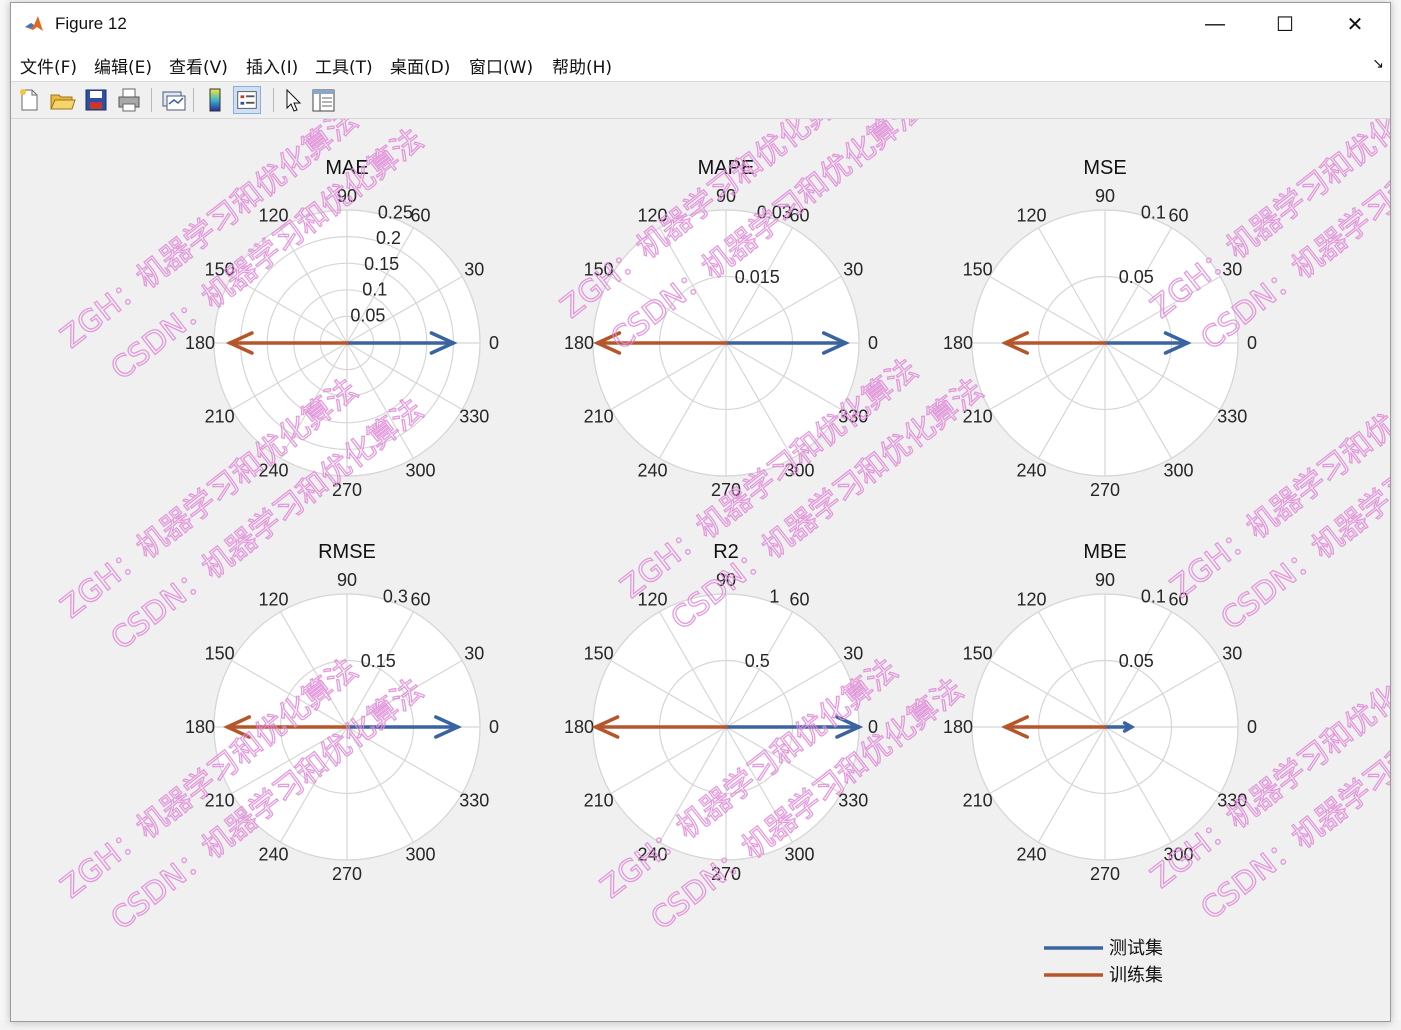 The height and width of the screenshot is (1030, 1401). Describe the element at coordinates (700, 100) in the screenshot. I see `tool-bar` at that location.